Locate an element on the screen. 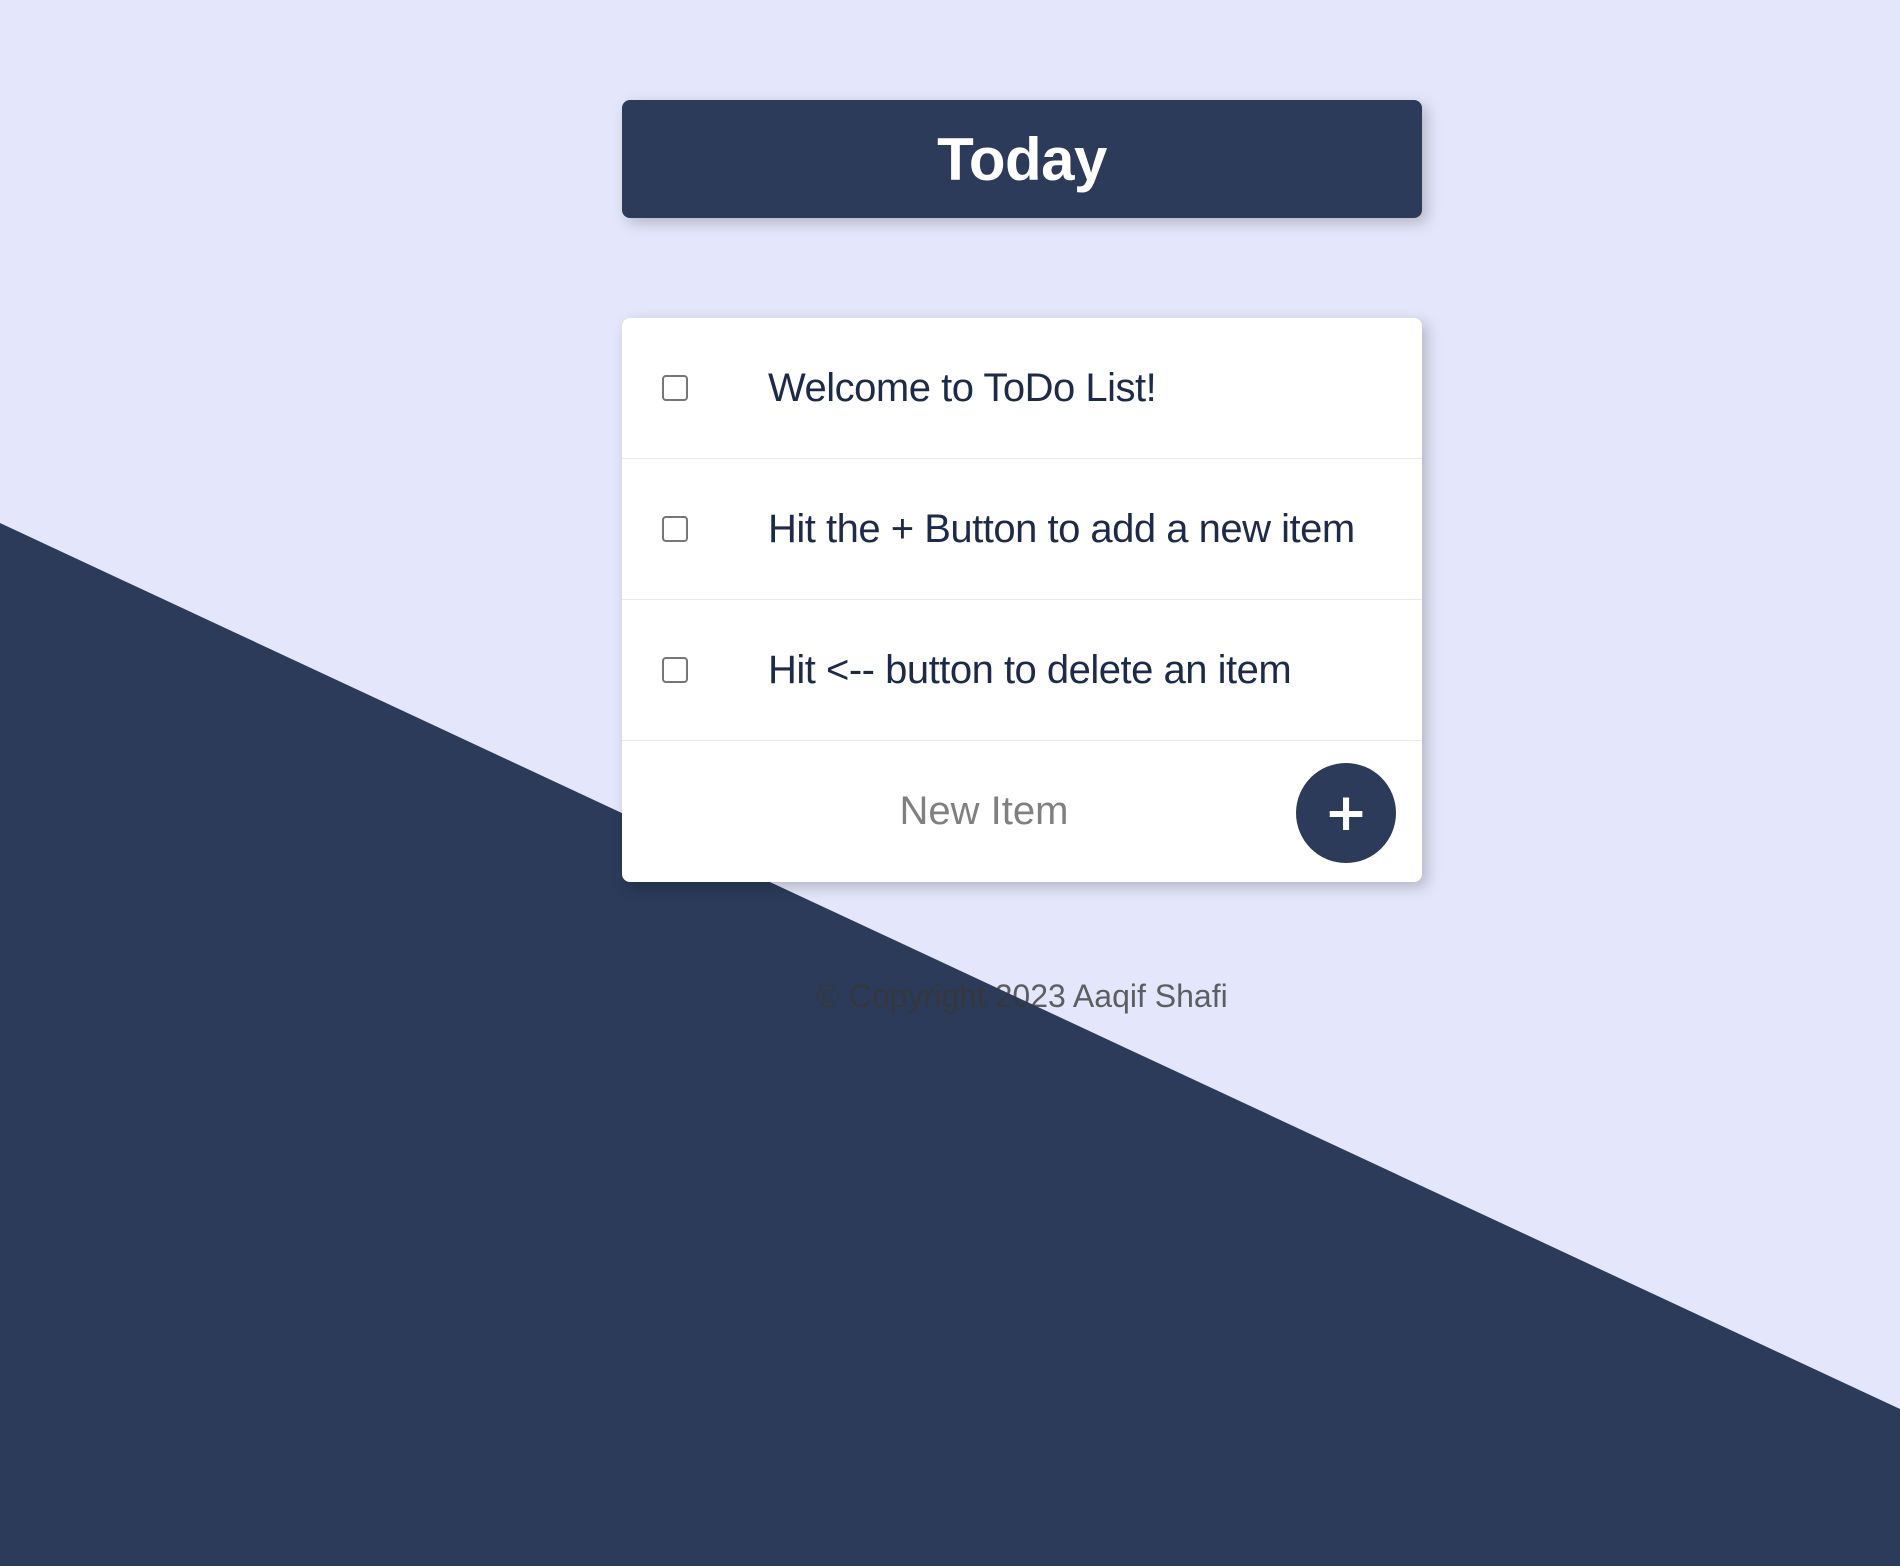 The width and height of the screenshot is (1900, 1566). item-label: Hit <-- button to delete an item is located at coordinates (1030, 669).